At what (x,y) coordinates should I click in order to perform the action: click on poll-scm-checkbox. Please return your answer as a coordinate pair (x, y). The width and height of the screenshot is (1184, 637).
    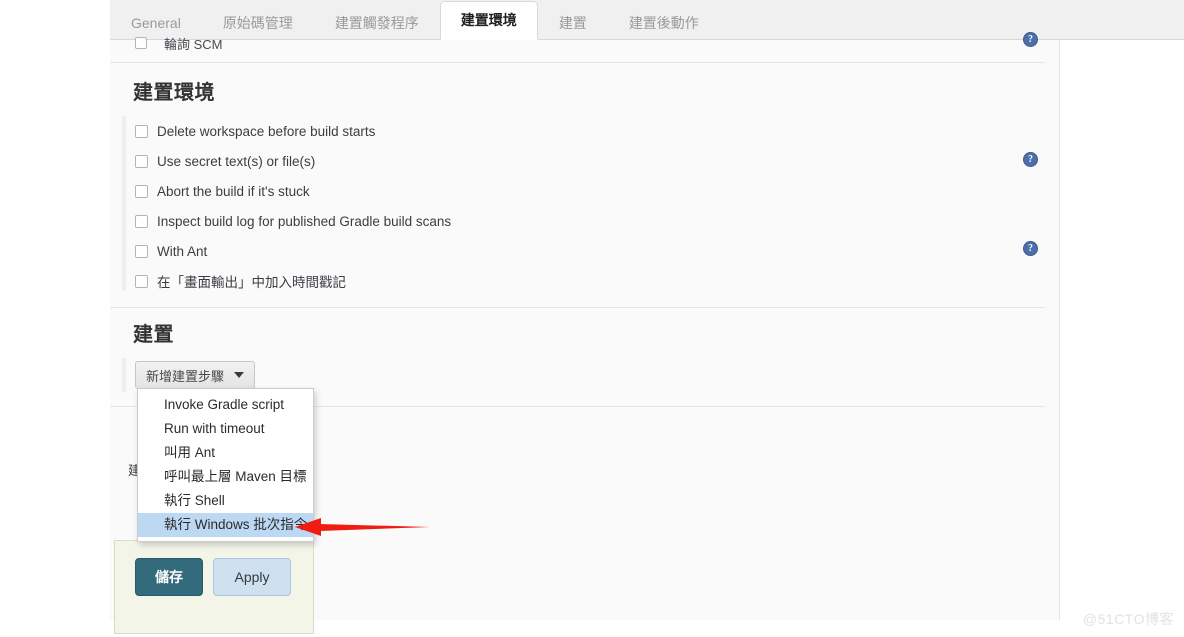
    Looking at the image, I should click on (141, 43).